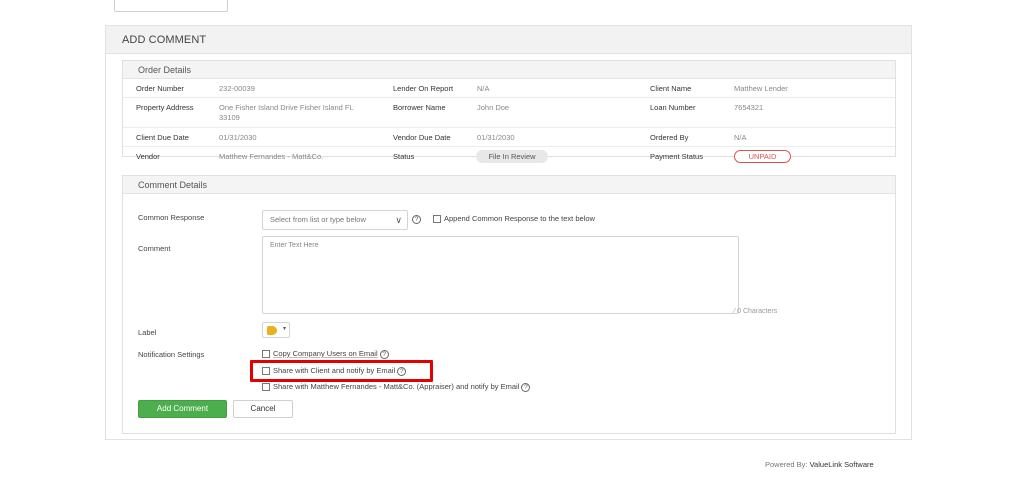 This screenshot has height=497, width=1024. Describe the element at coordinates (272, 330) in the screenshot. I see `tag-icon` at that location.